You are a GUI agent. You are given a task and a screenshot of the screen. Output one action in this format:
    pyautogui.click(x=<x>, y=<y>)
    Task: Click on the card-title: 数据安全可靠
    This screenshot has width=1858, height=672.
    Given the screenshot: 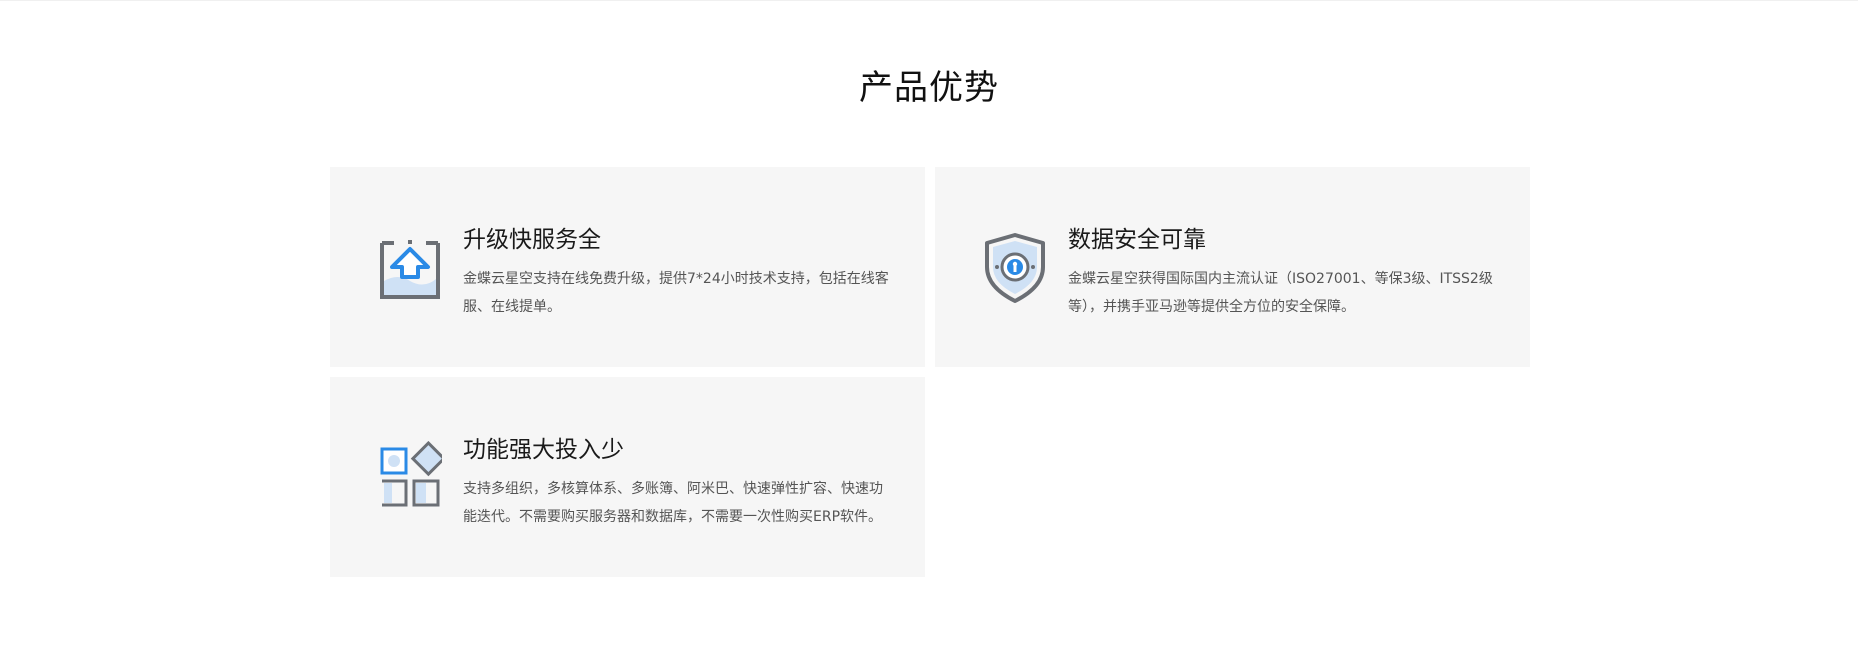 What is the action you would take?
    pyautogui.click(x=1137, y=240)
    